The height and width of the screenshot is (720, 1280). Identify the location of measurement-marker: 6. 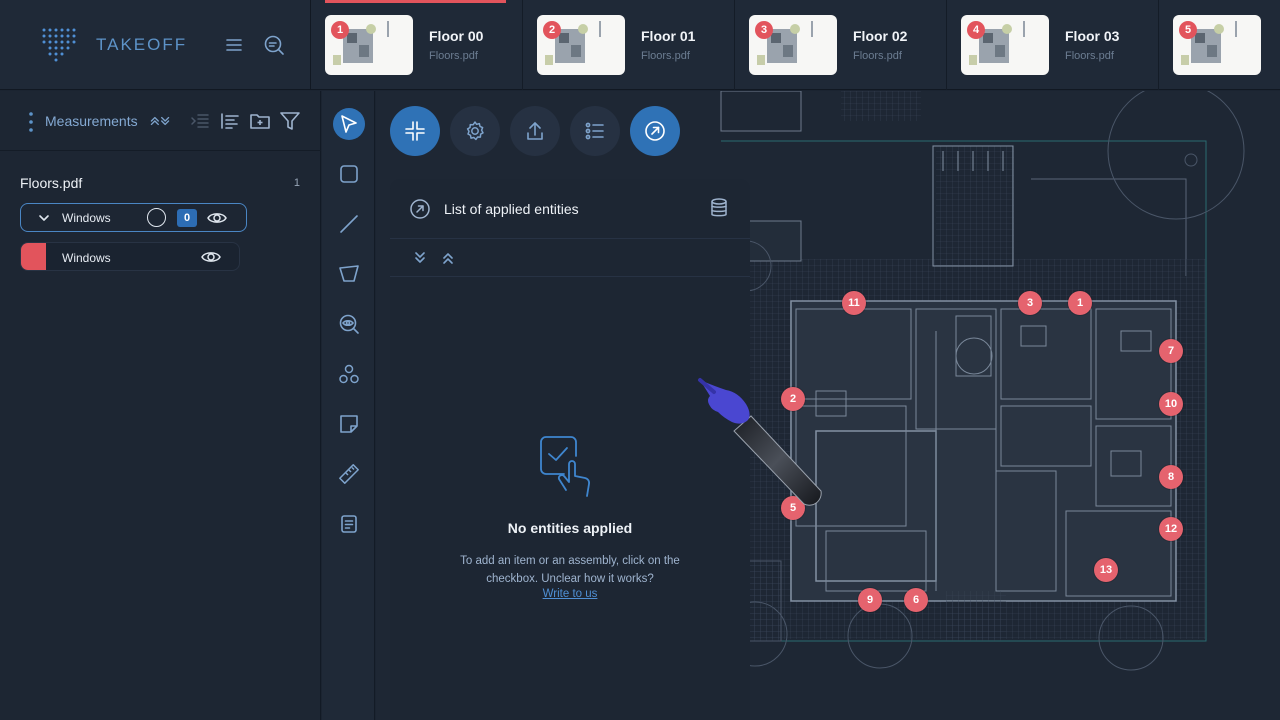
(916, 600).